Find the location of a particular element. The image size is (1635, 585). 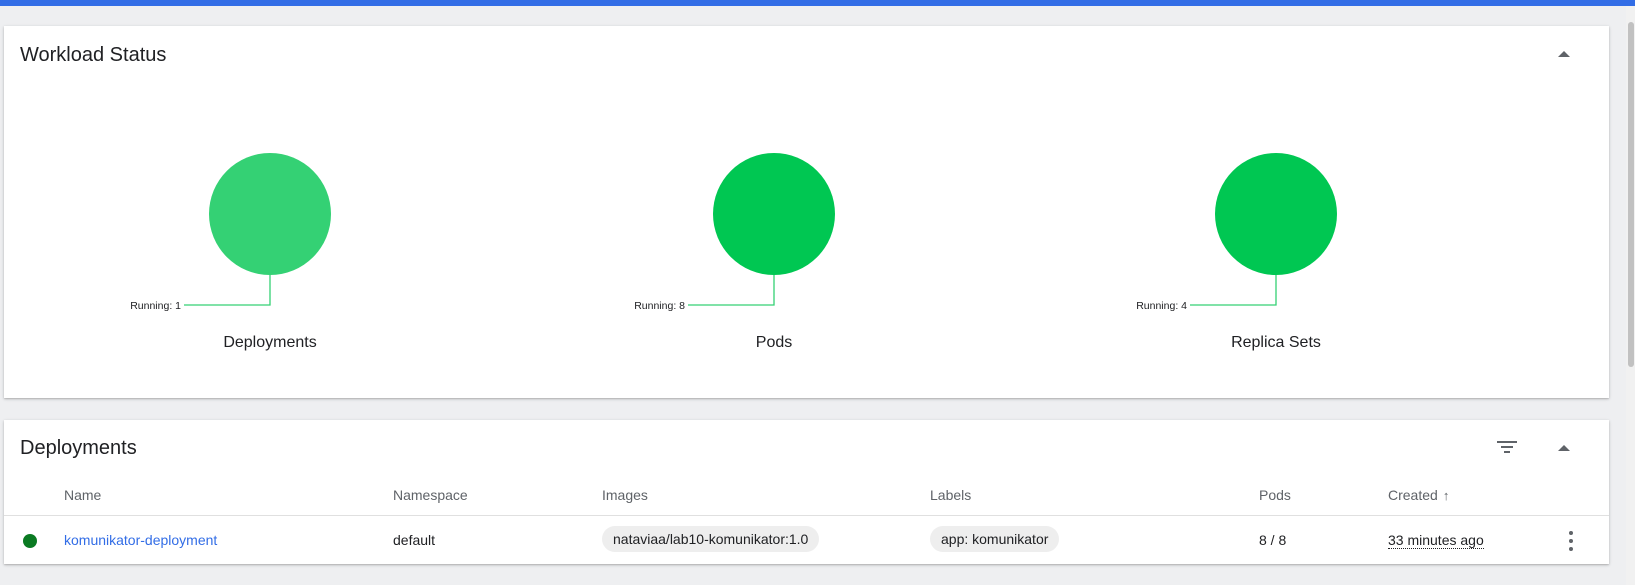

replica-sets-legend-text: Running: 4 is located at coordinates (1161, 306).